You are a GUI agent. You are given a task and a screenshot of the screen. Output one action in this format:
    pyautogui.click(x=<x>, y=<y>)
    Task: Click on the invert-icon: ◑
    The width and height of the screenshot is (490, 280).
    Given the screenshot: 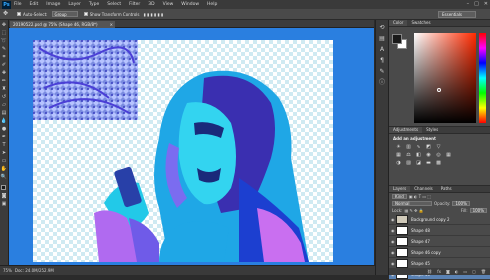 What is the action you would take?
    pyautogui.click(x=398, y=163)
    